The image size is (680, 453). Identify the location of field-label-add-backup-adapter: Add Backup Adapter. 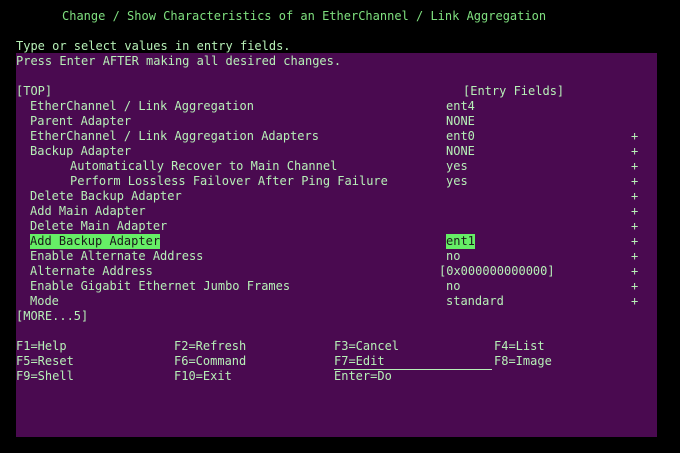
(95, 241).